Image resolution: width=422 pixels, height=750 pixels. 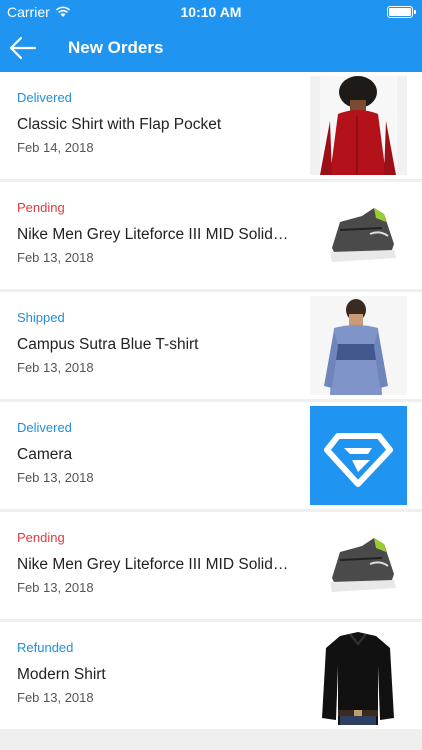 I want to click on app-header: Carrier 10:10 AM New Orders, so click(x=211, y=36).